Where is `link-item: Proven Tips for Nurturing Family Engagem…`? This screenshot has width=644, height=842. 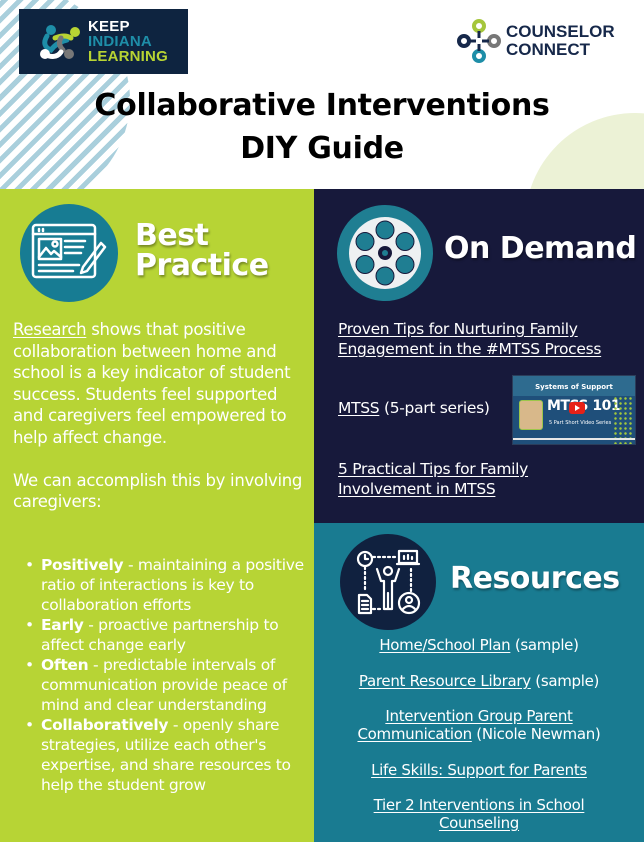
link-item: Proven Tips for Nurturing Family Engagem… is located at coordinates (480, 339).